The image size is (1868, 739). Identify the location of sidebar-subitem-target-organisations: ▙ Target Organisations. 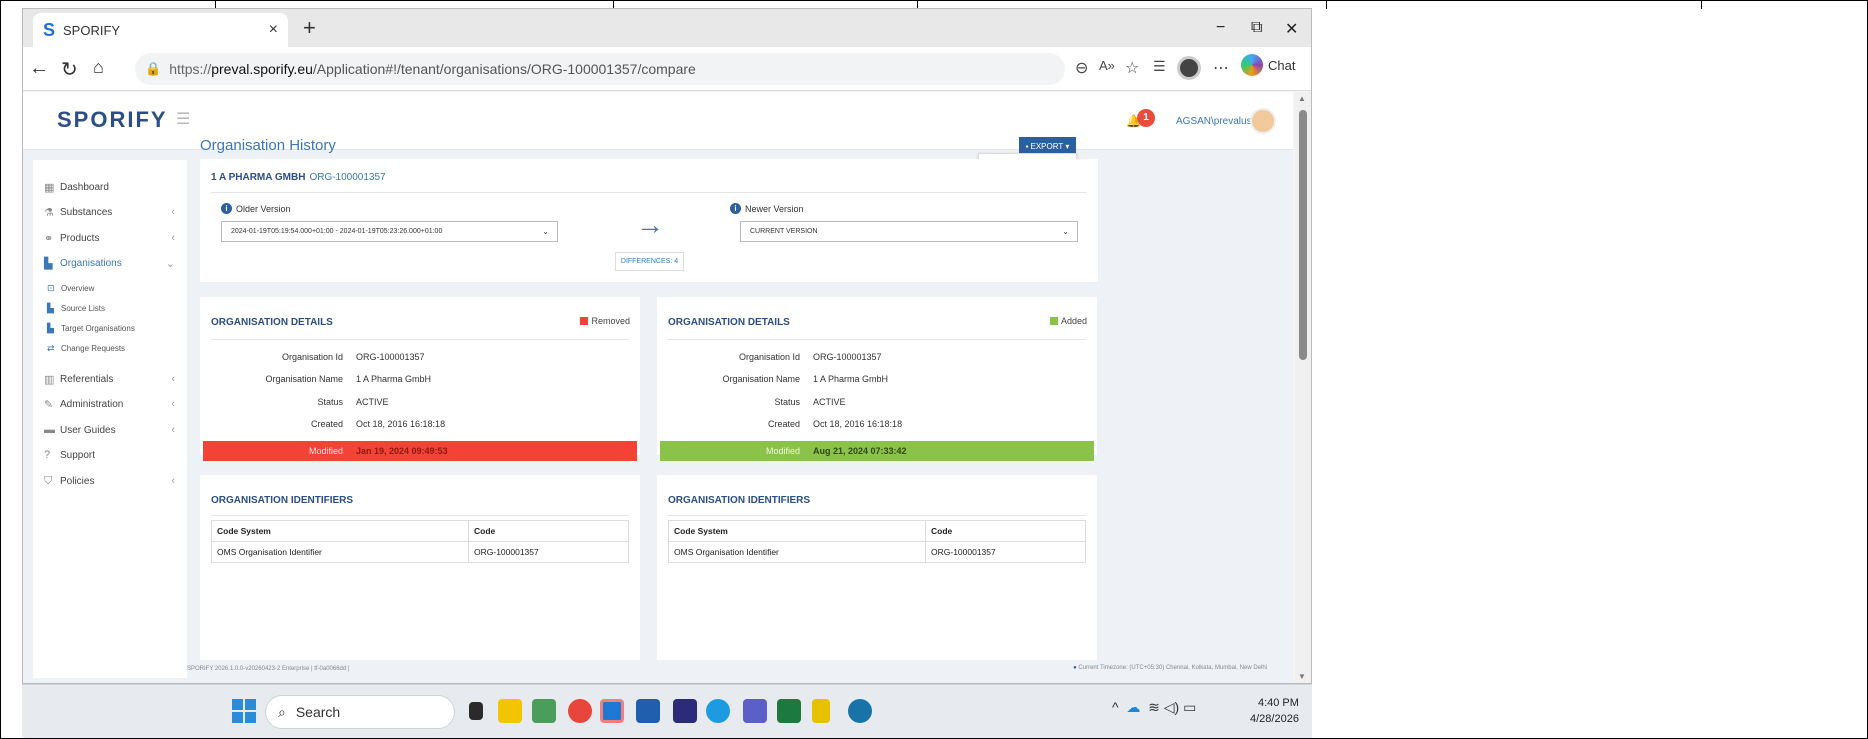
(91, 328).